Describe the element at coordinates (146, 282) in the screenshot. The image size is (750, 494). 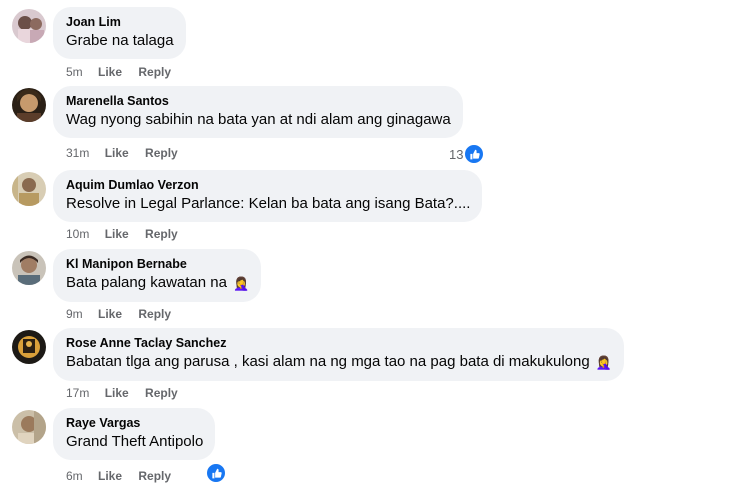
I see `comment-text-content: Bata palang kawatan na` at that location.